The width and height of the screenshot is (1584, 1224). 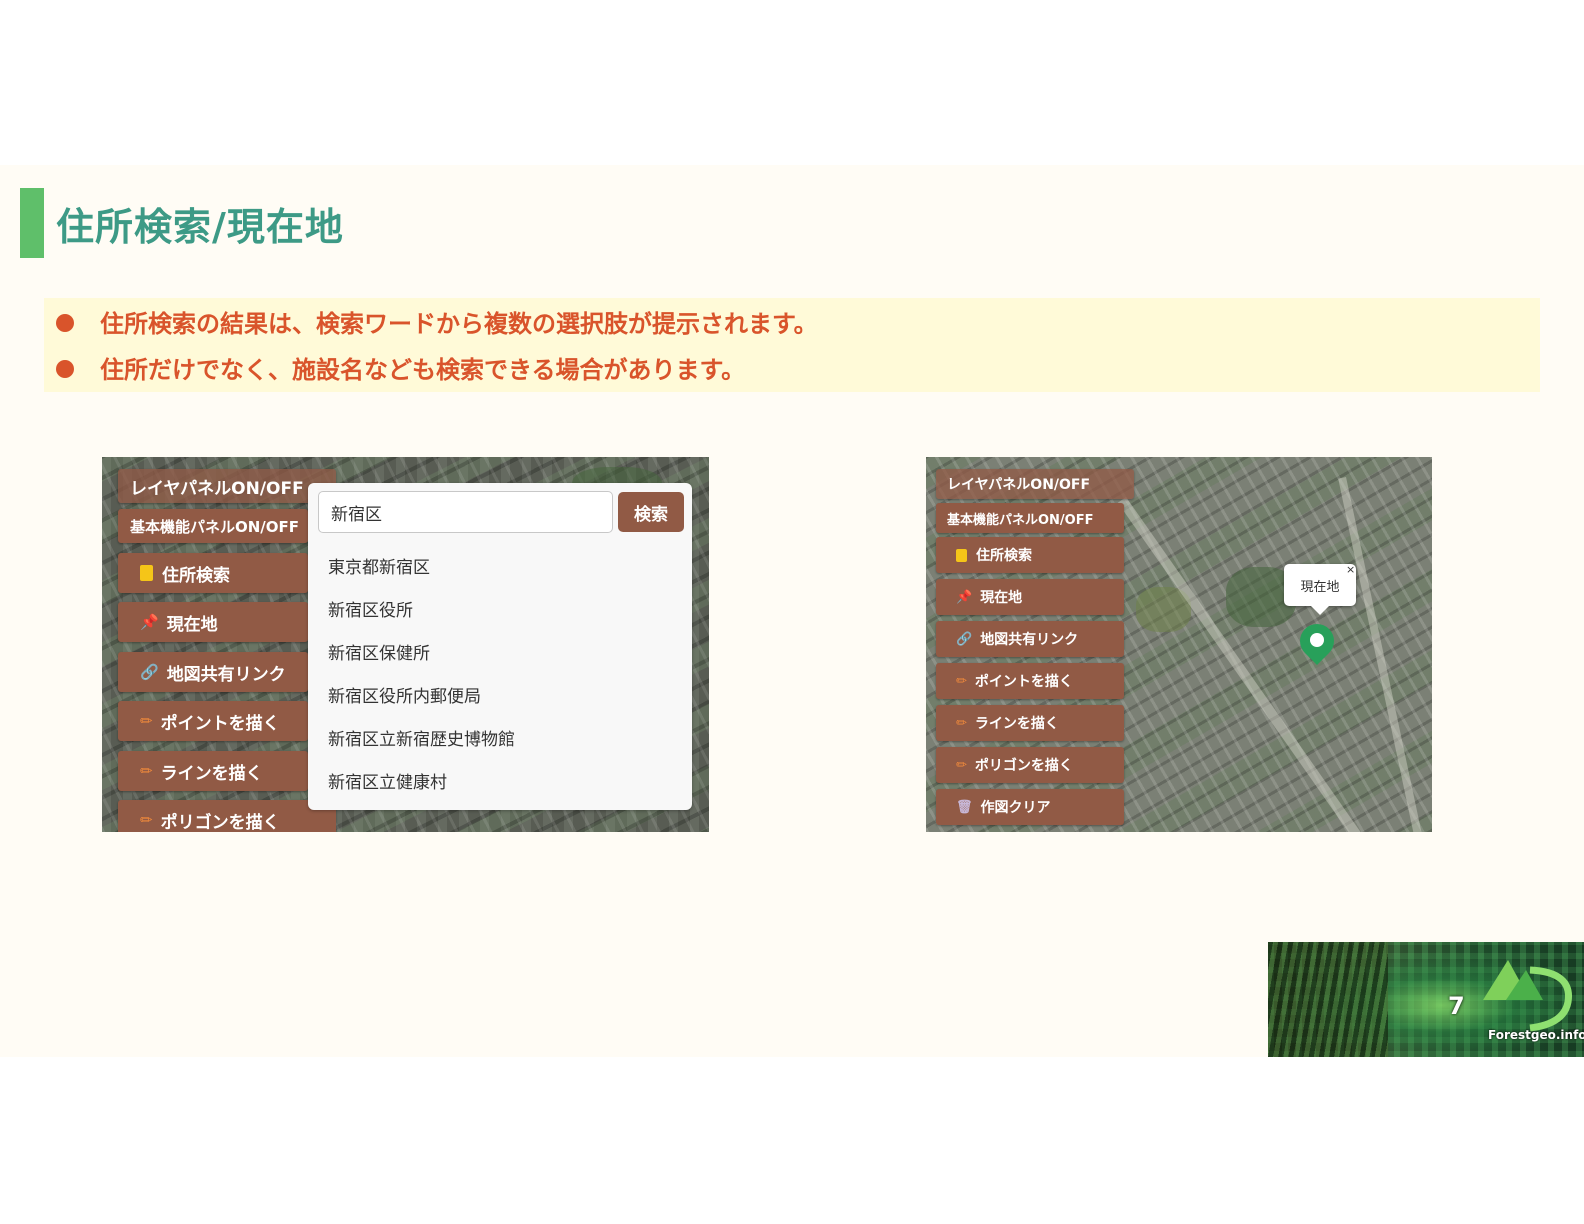 What do you see at coordinates (421, 737) in the screenshot?
I see `search-result-item: 新宿区立新宿歴史博物館` at bounding box center [421, 737].